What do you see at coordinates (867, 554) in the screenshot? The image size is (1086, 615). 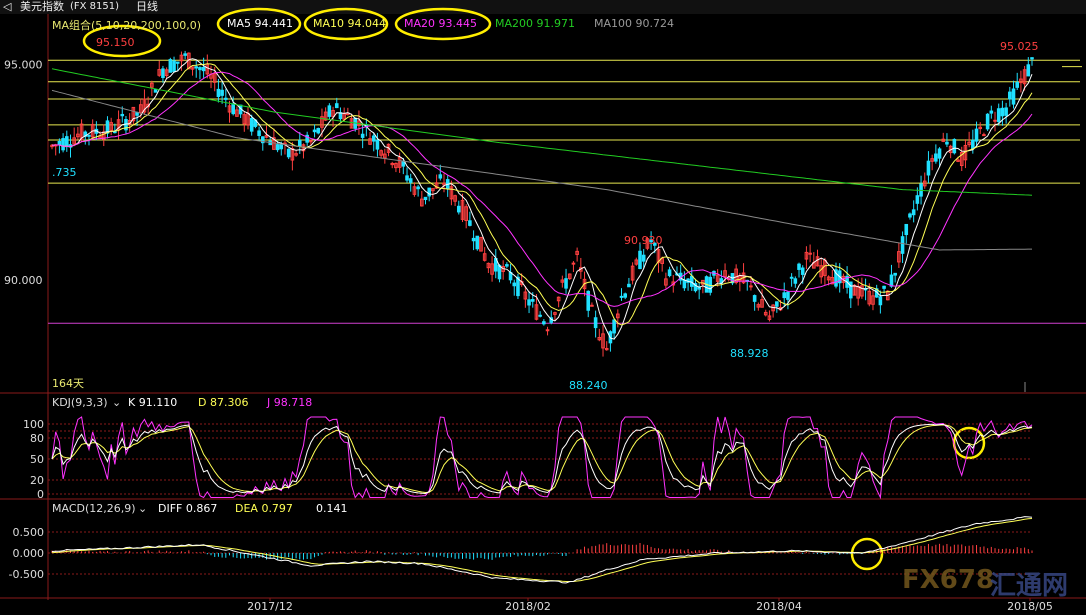 I see `highlight-circle` at bounding box center [867, 554].